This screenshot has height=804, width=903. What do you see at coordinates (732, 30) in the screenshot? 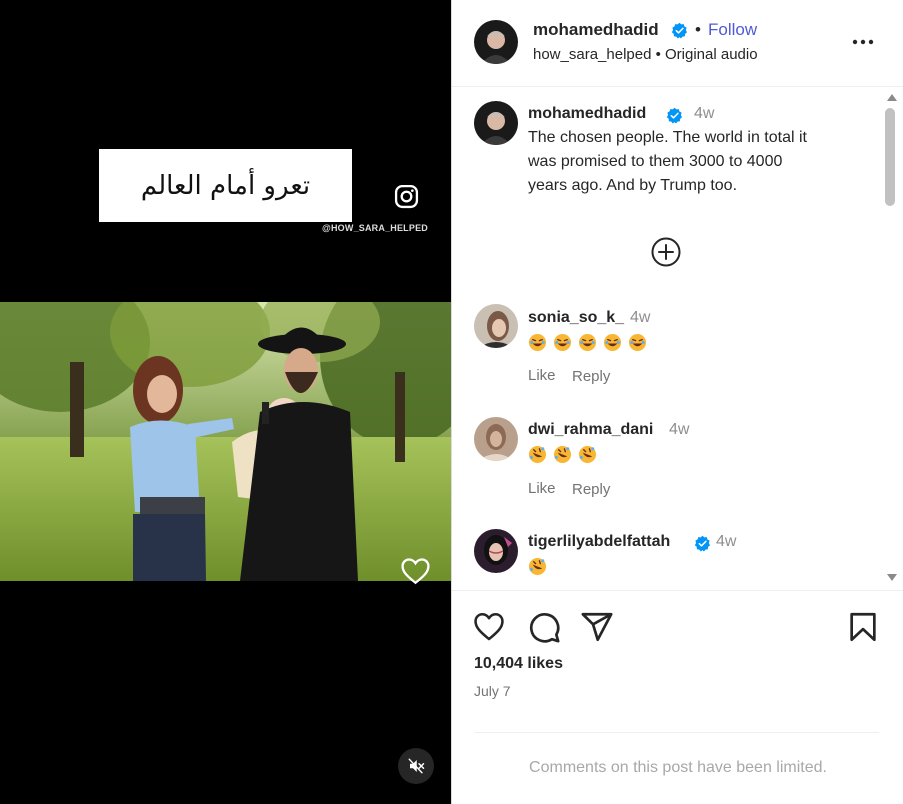
I see `follow-button: Follow` at bounding box center [732, 30].